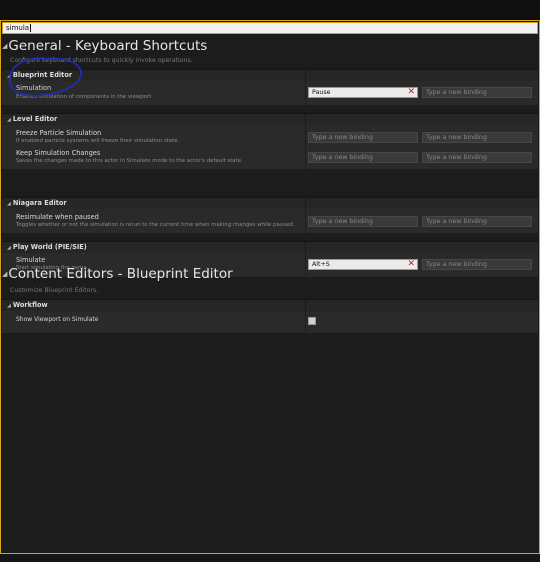 The width and height of the screenshot is (540, 562). Describe the element at coordinates (34, 88) in the screenshot. I see `shortcut-name: Simulation` at that location.